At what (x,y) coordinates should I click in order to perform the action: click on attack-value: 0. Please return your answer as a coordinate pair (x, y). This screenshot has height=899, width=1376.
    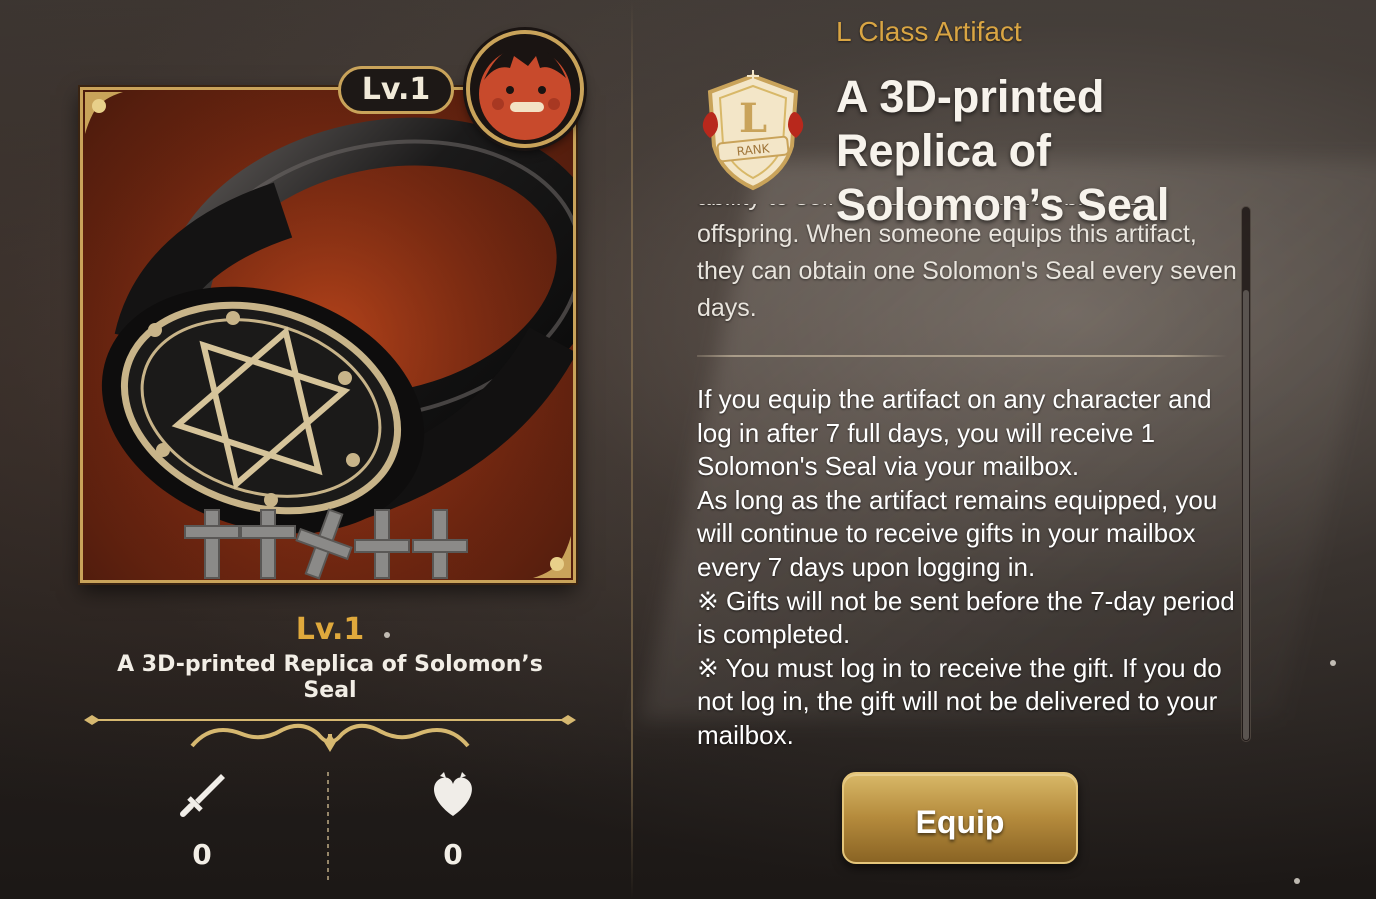
    Looking at the image, I should click on (202, 854).